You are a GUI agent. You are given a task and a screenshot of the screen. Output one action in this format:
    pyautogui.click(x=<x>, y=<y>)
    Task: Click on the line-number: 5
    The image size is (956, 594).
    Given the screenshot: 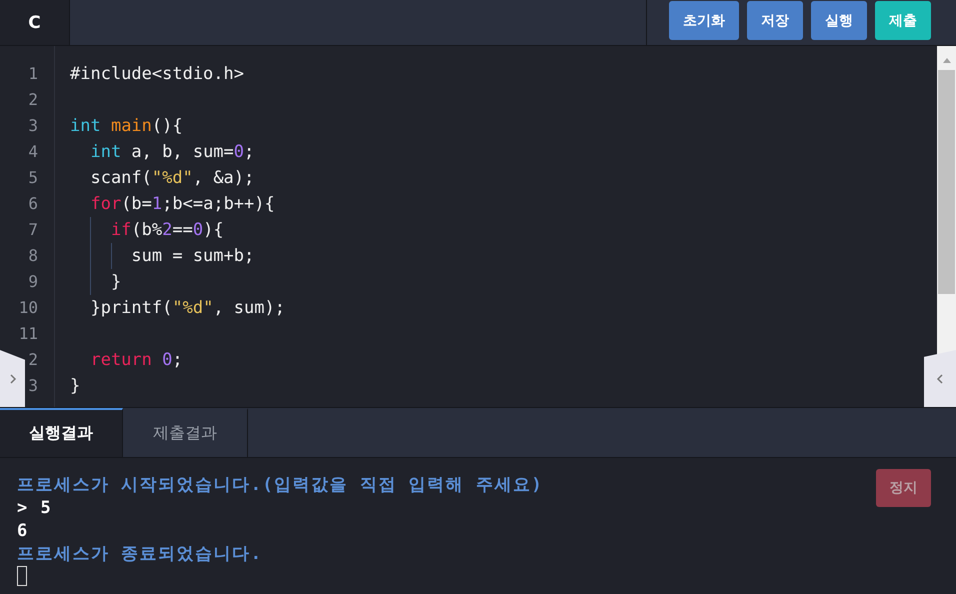 What is the action you would take?
    pyautogui.click(x=33, y=178)
    